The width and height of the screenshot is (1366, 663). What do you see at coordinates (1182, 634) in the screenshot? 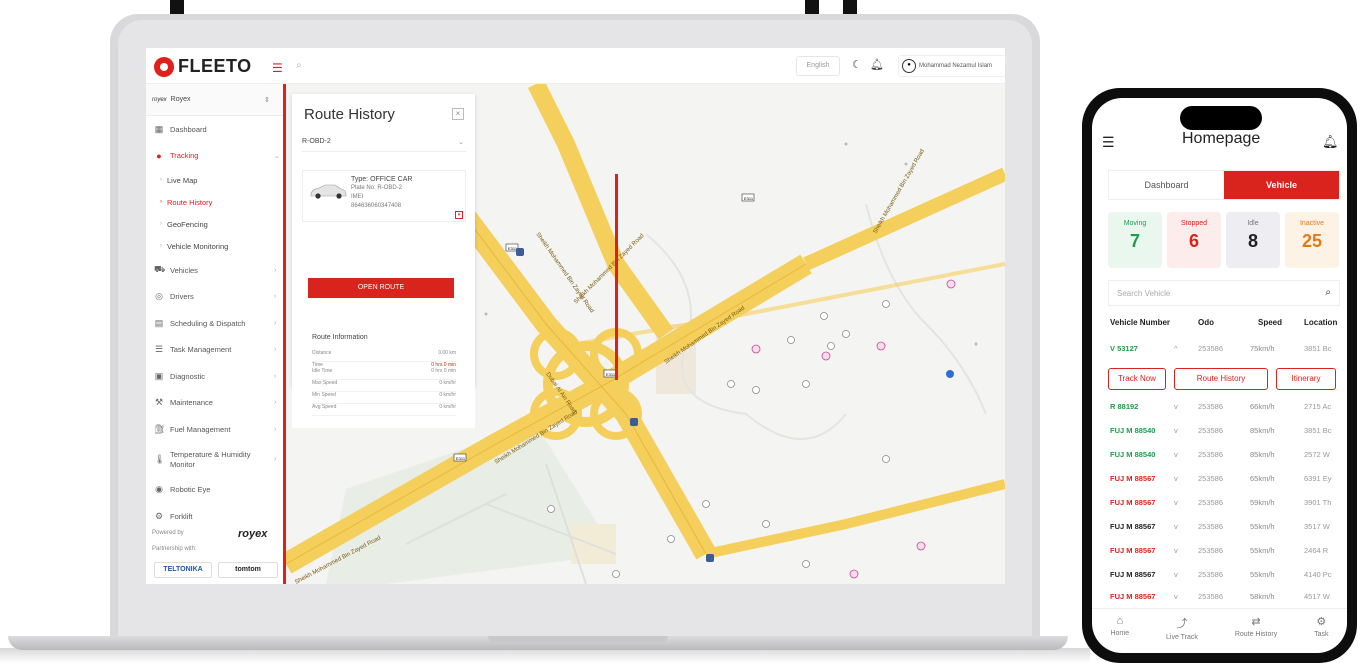
I see `nav-live-track: ⤴ Live Track` at bounding box center [1182, 634].